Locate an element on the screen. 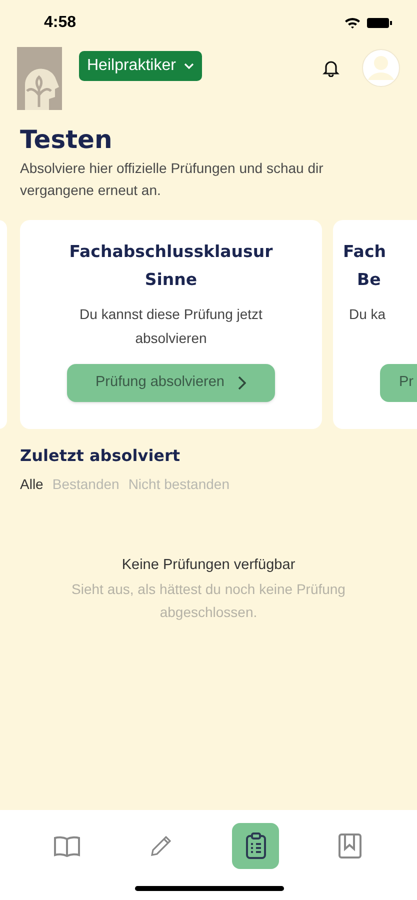 This screenshot has height=900, width=417. page-title: Testen is located at coordinates (67, 140).